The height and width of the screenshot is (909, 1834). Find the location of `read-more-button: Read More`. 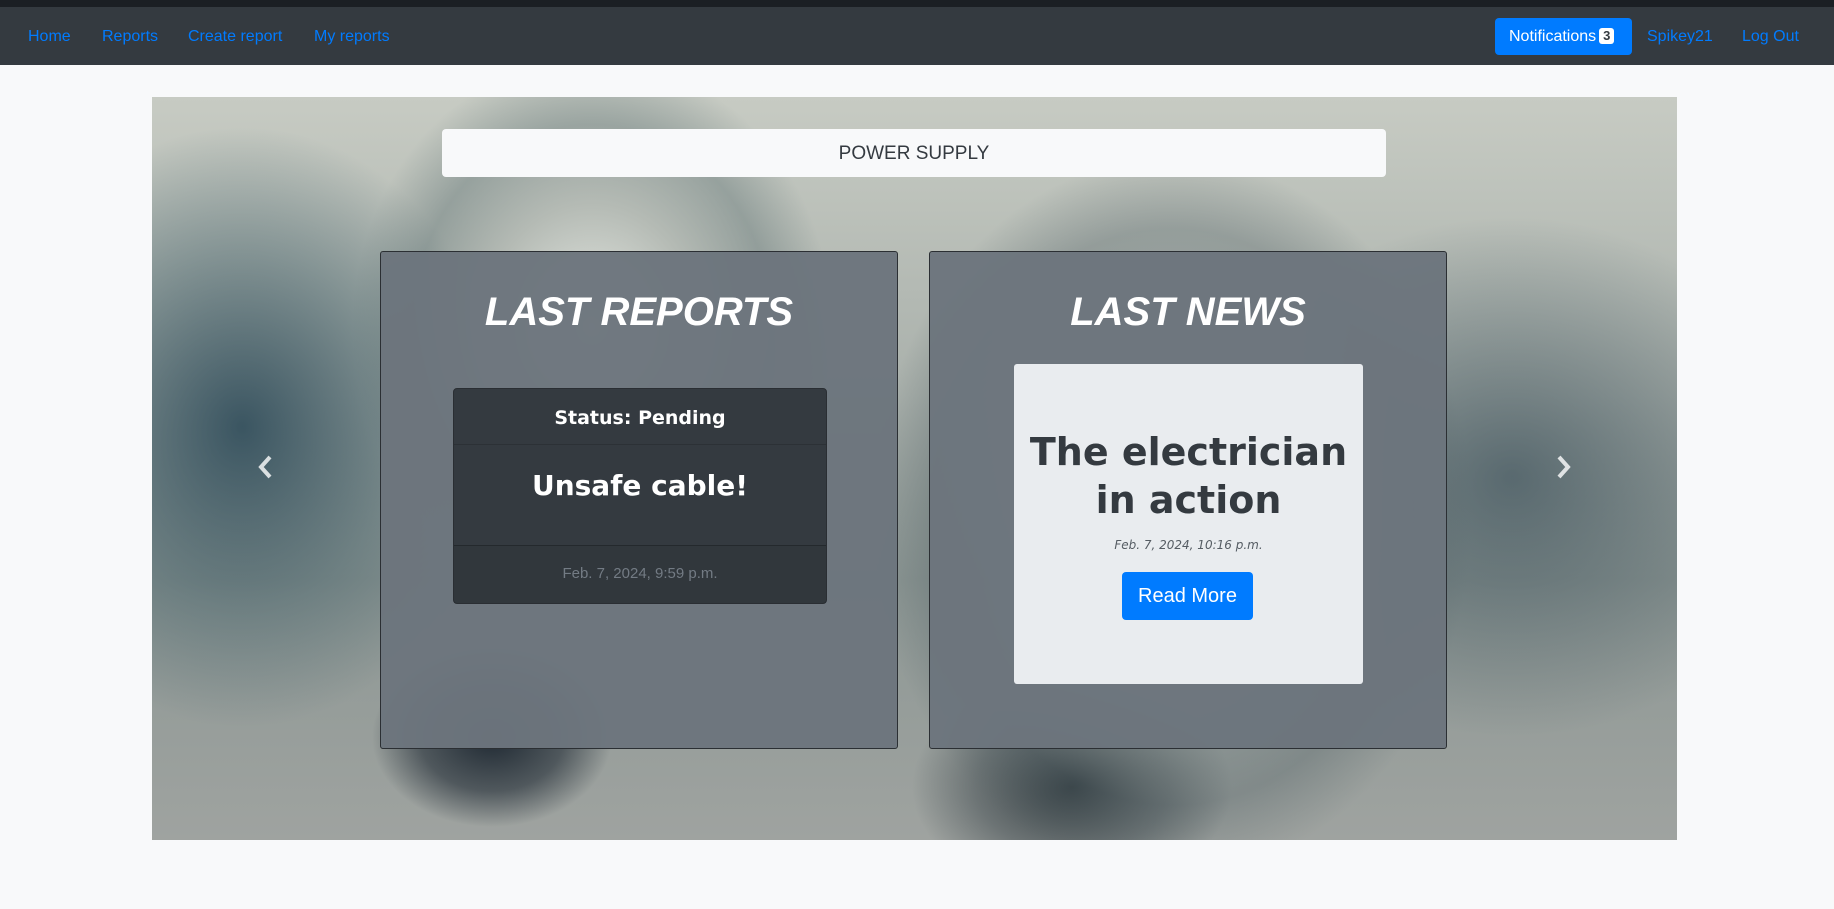

read-more-button: Read More is located at coordinates (1187, 596).